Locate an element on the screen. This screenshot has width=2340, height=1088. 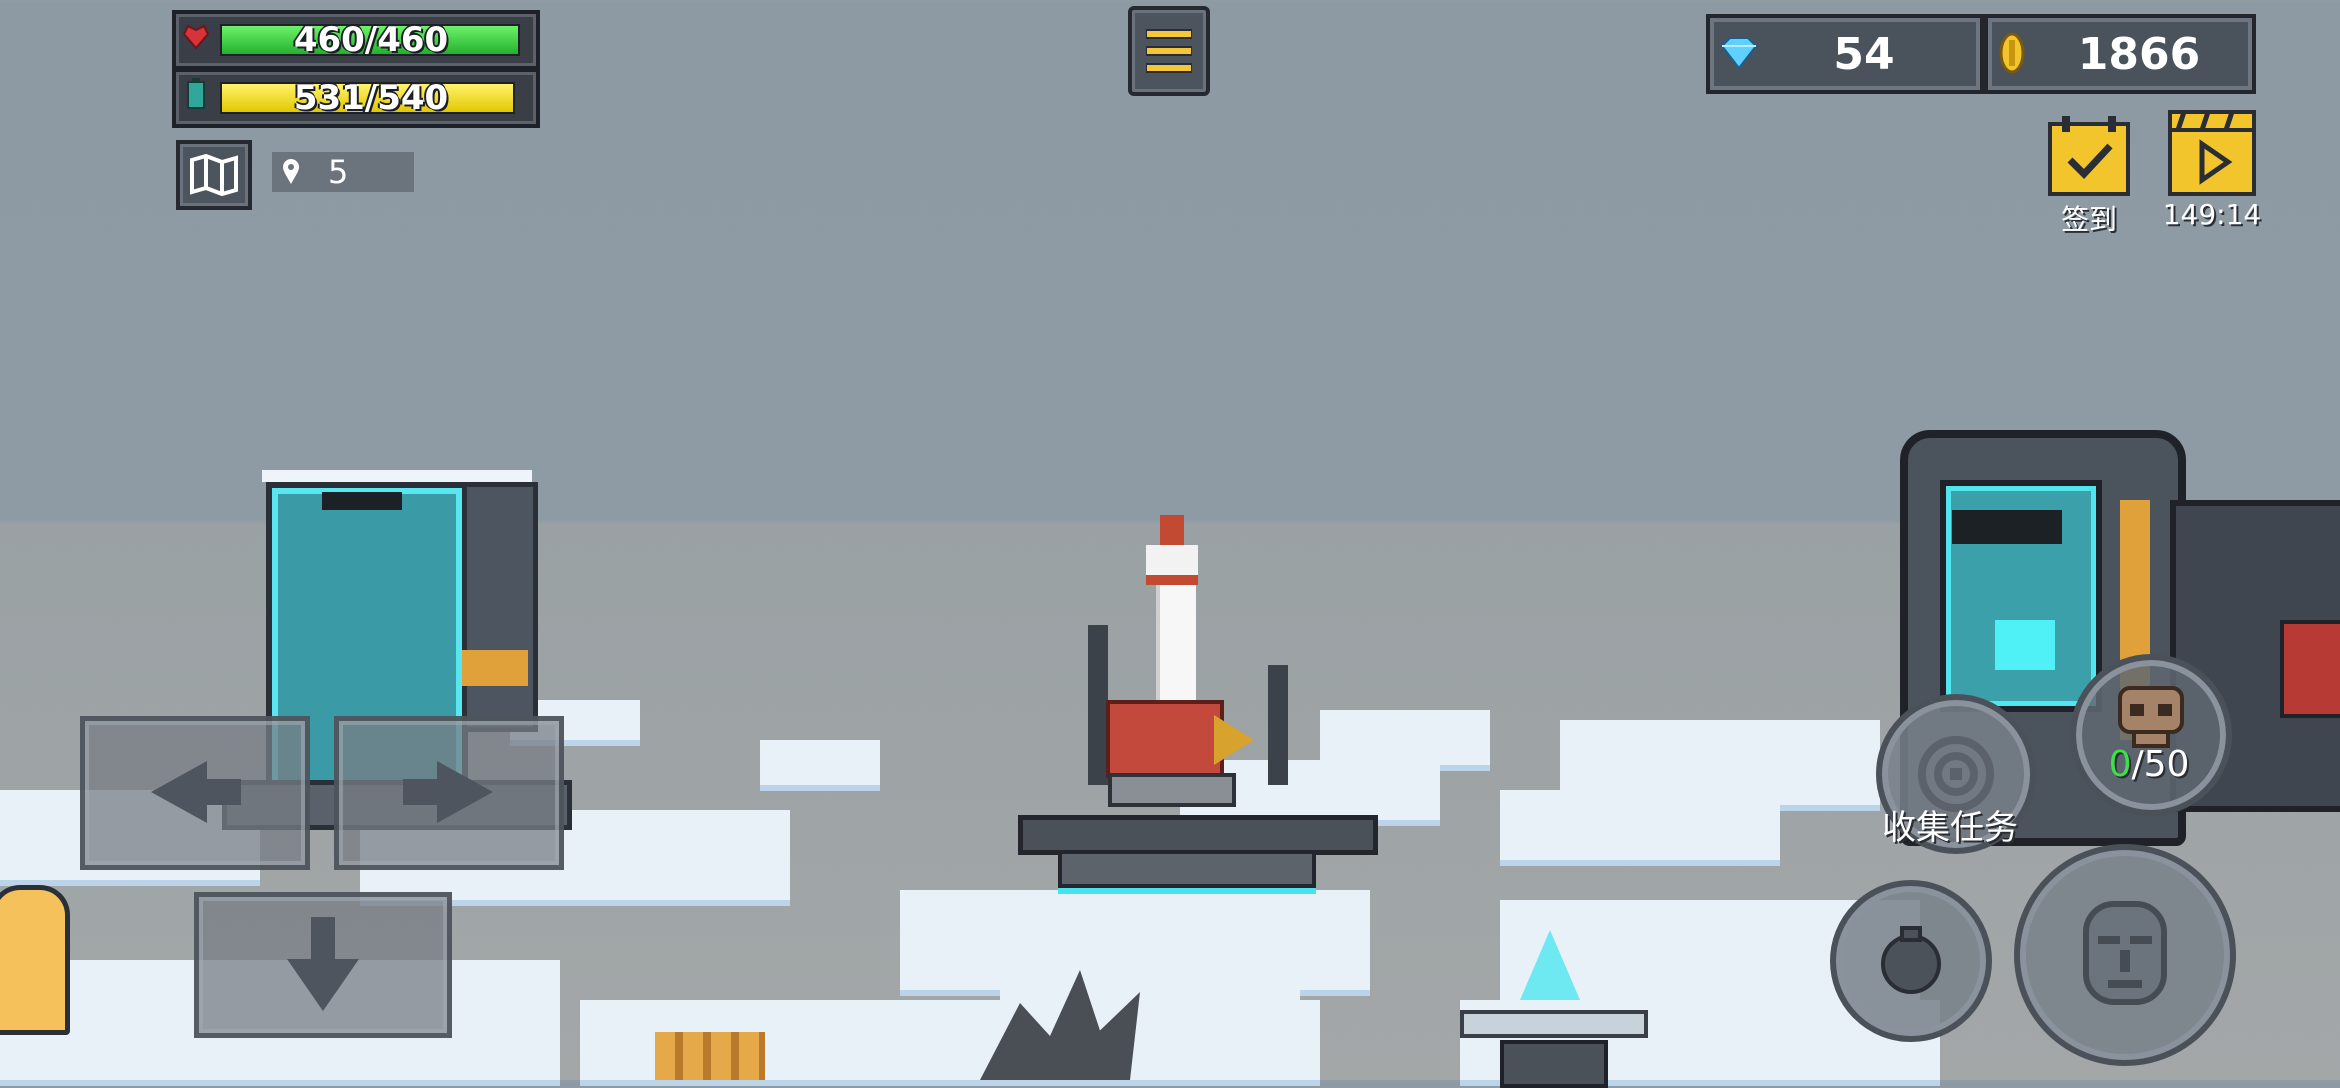
hamburger-menu-icon is located at coordinates (1169, 53).